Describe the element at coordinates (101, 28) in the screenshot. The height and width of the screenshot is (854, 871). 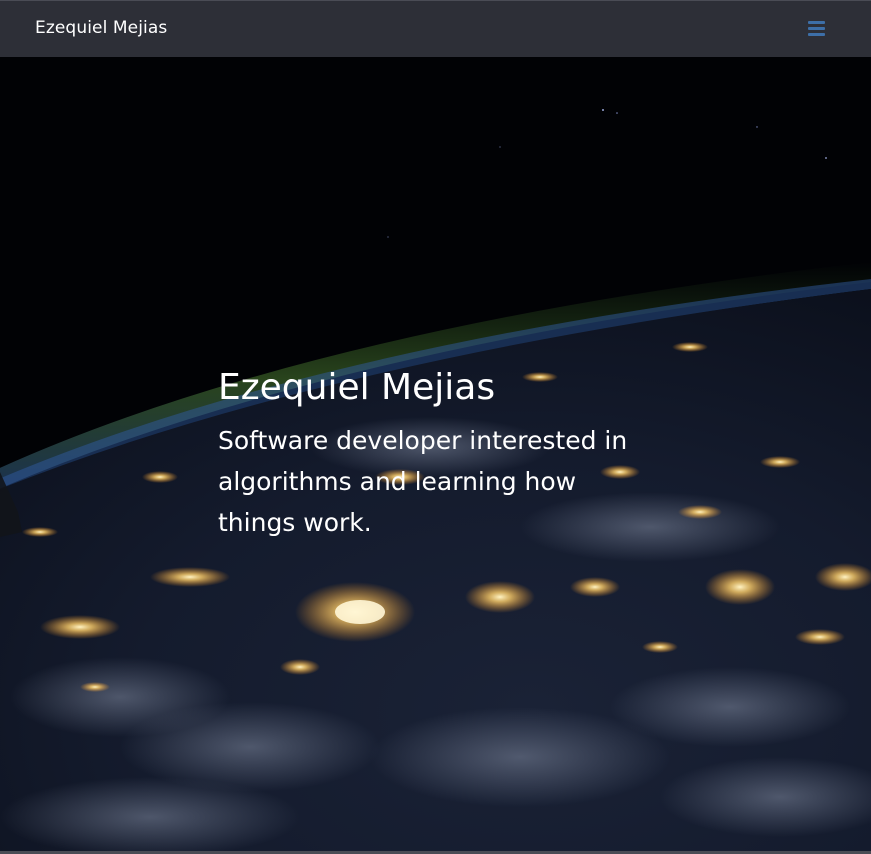
I see `brand-link: Ezequiel Mejias` at that location.